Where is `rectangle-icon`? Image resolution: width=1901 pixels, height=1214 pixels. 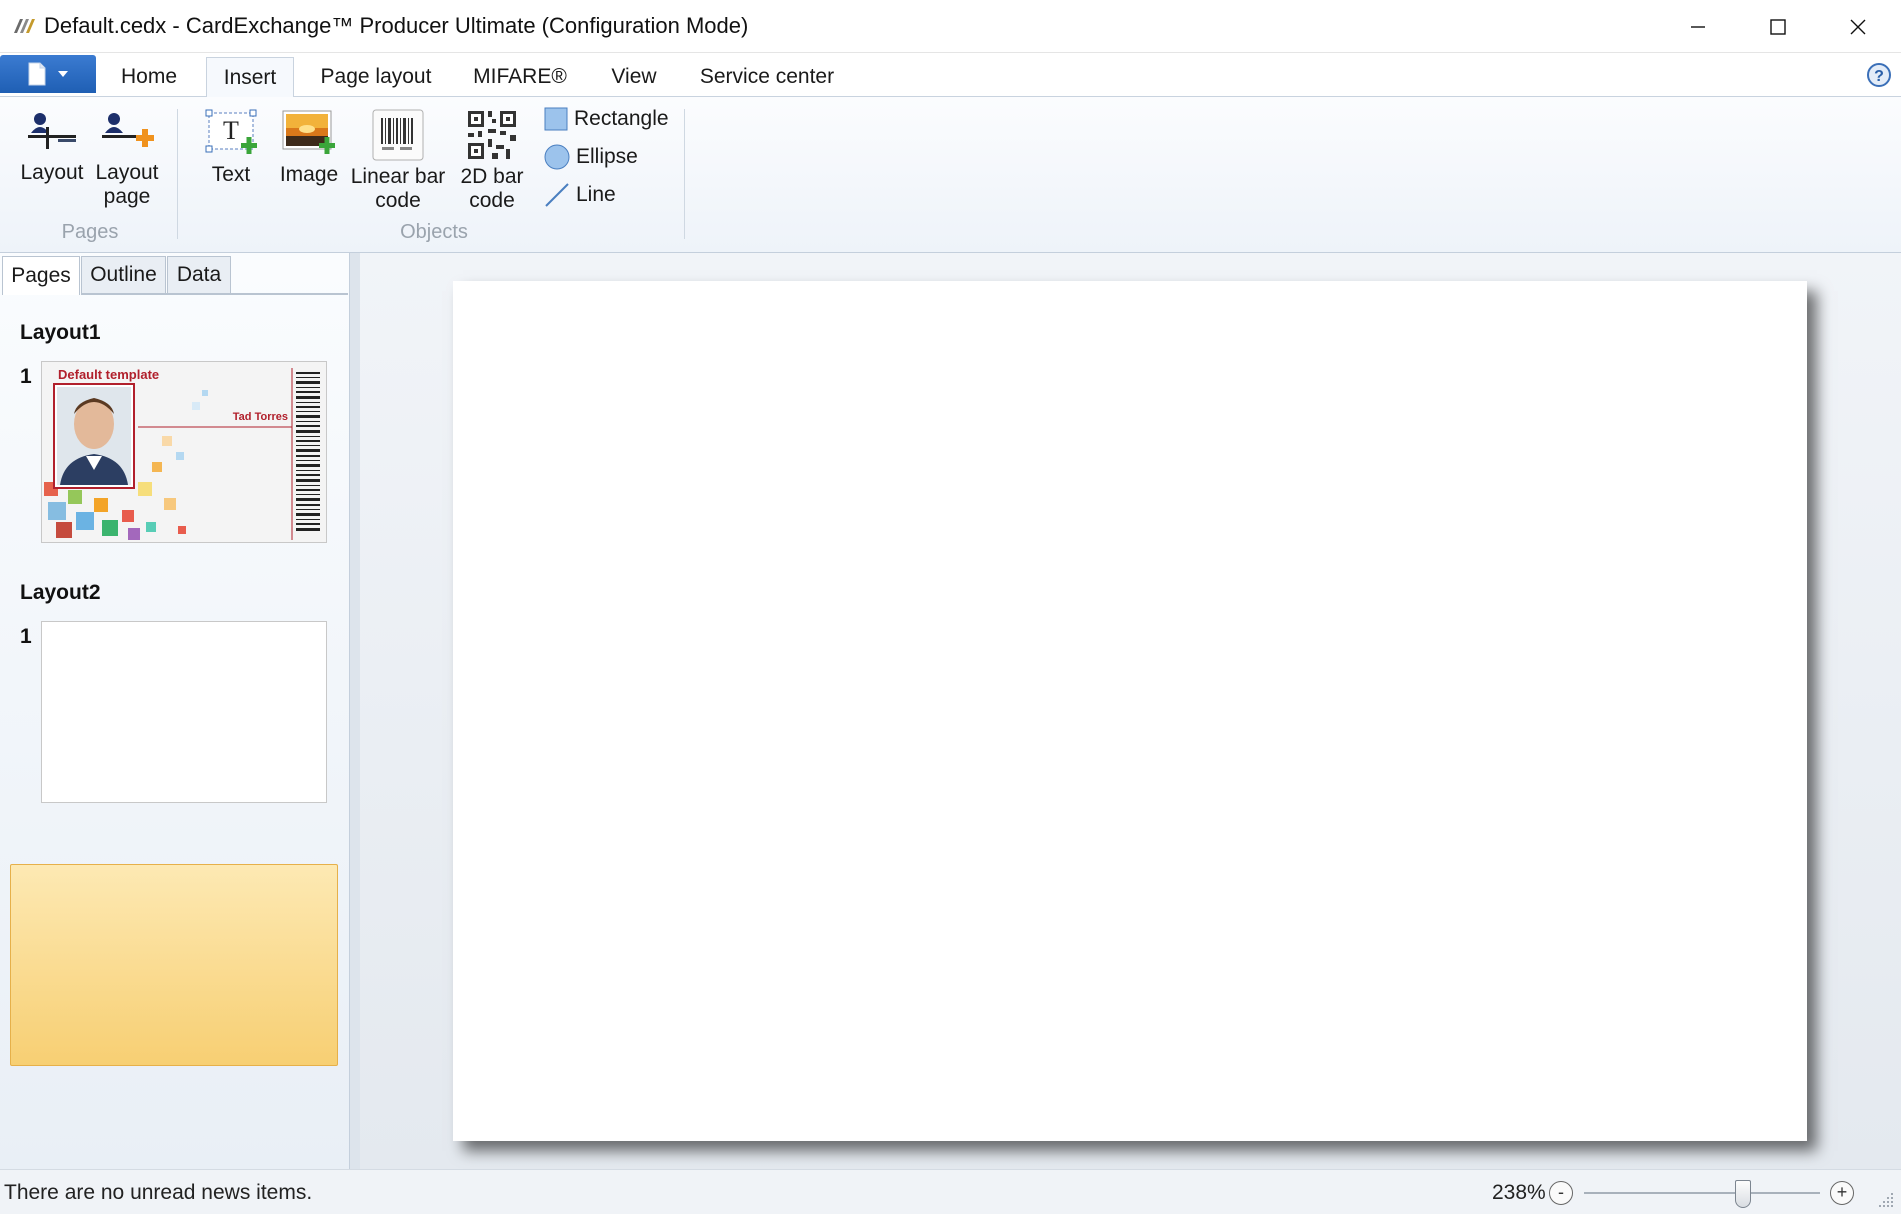 rectangle-icon is located at coordinates (556, 119).